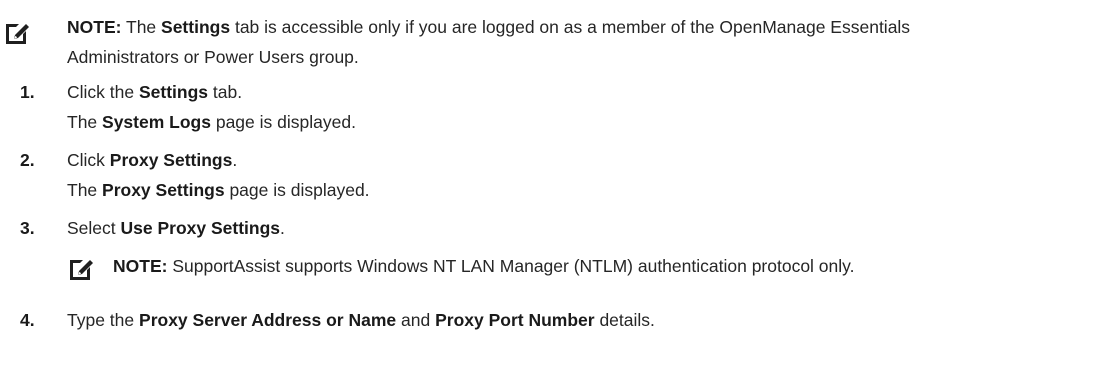  Describe the element at coordinates (27, 92) in the screenshot. I see `step-number: 1.` at that location.